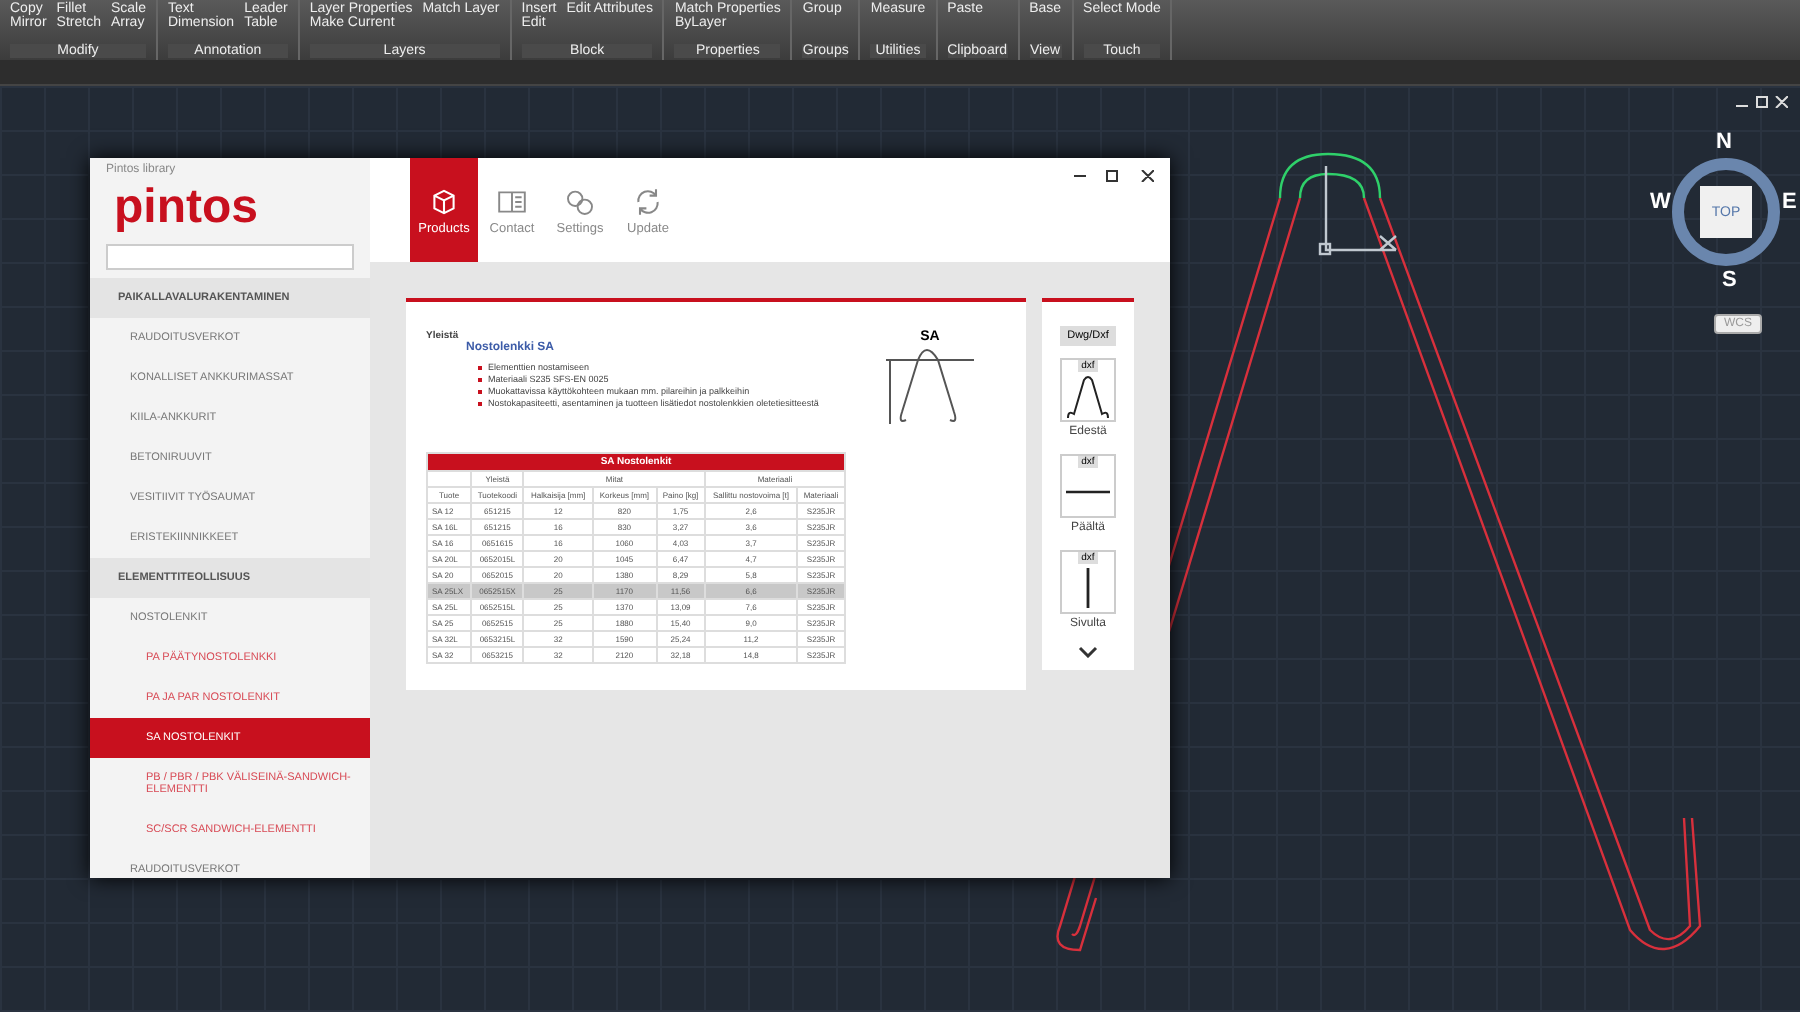  I want to click on compass-label: N, so click(1724, 143).